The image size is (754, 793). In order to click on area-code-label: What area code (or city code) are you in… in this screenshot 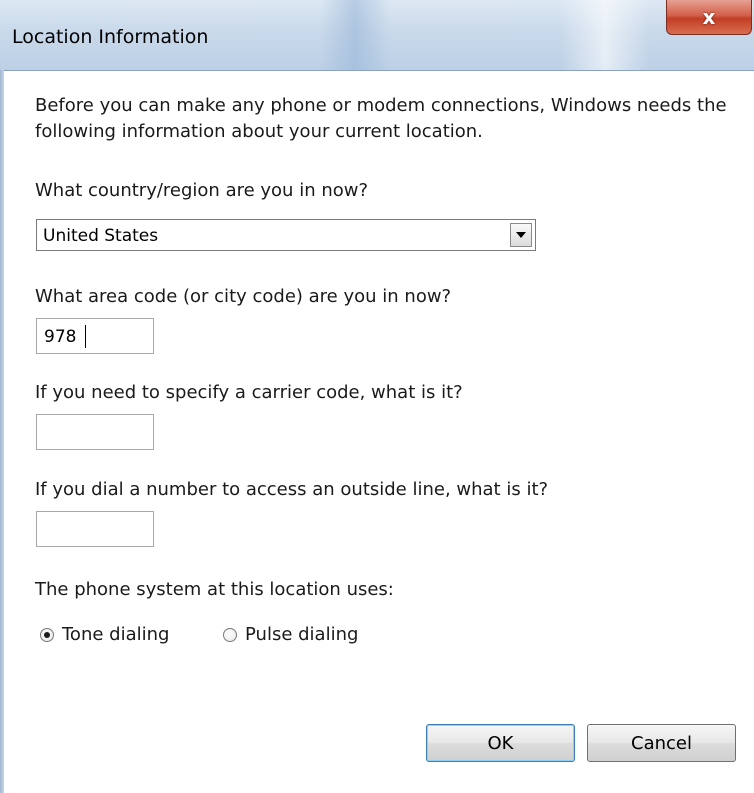, I will do `click(243, 296)`.